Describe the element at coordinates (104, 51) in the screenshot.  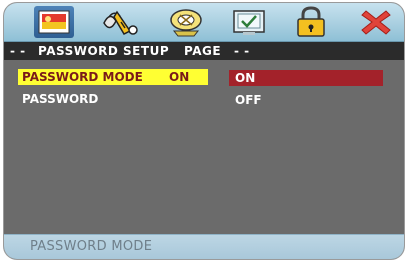
I see `page-title: PASSWORD SETUP` at that location.